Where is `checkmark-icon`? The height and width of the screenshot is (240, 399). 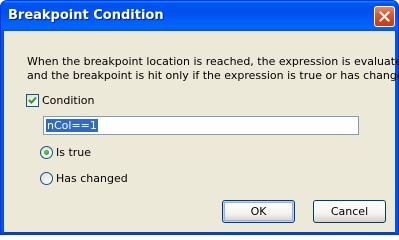 checkmark-icon is located at coordinates (32, 100).